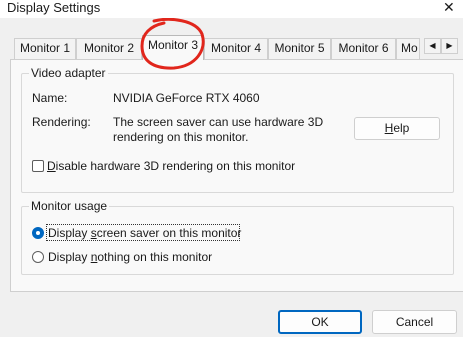 This screenshot has height=337, width=463. I want to click on tab-monitor-3: Monitor 3, so click(173, 47).